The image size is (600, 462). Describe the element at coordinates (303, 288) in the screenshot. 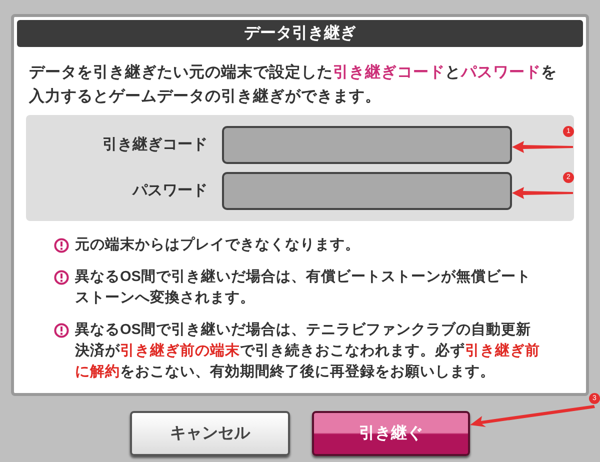

I see `note-text: 異なるOS間で引き継いだ場合は、有償ビートストーンが無償ビートストーンへ変換されます。` at that location.